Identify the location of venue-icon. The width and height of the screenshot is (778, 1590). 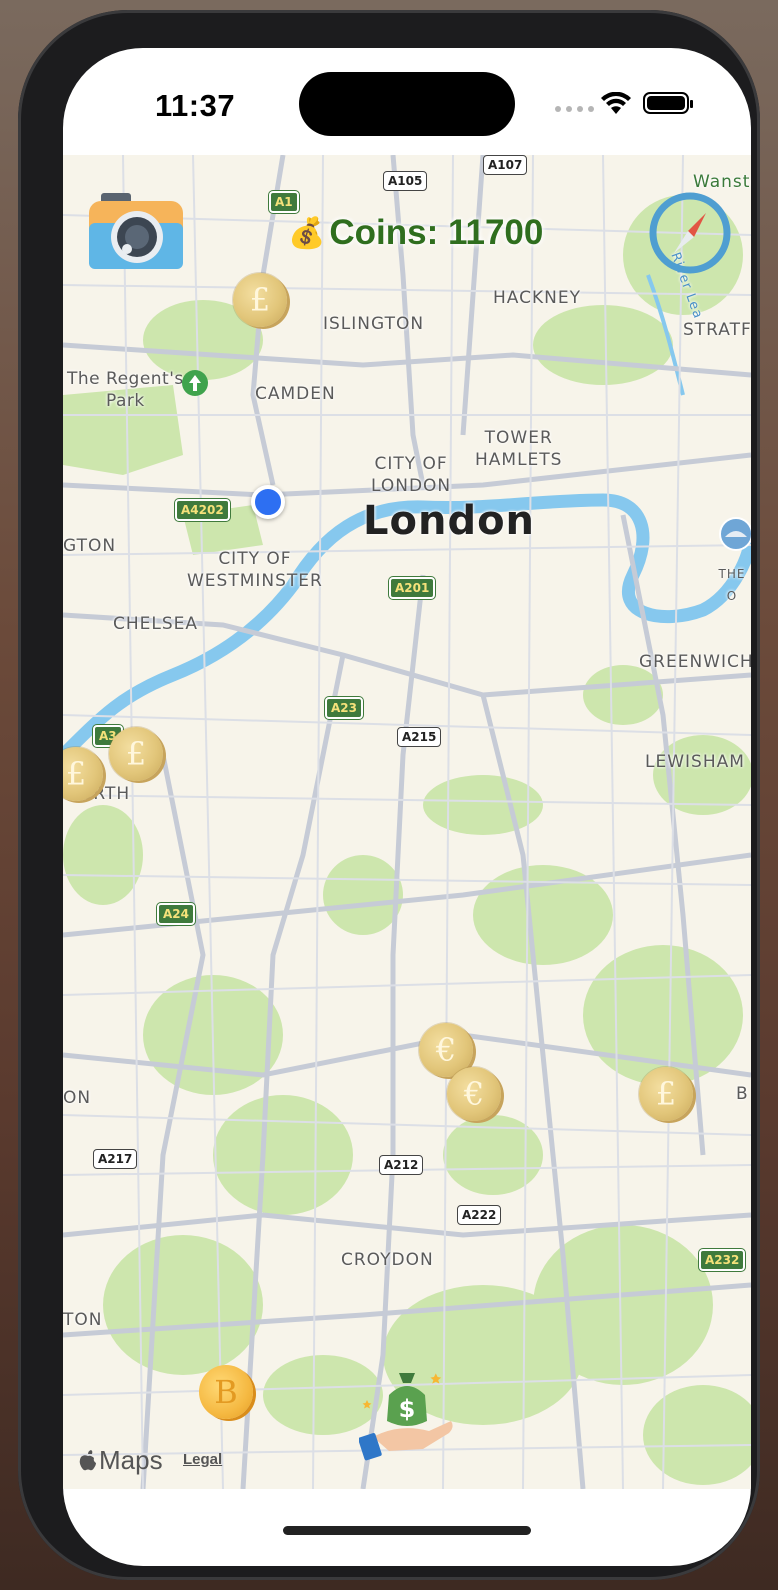
(735, 534).